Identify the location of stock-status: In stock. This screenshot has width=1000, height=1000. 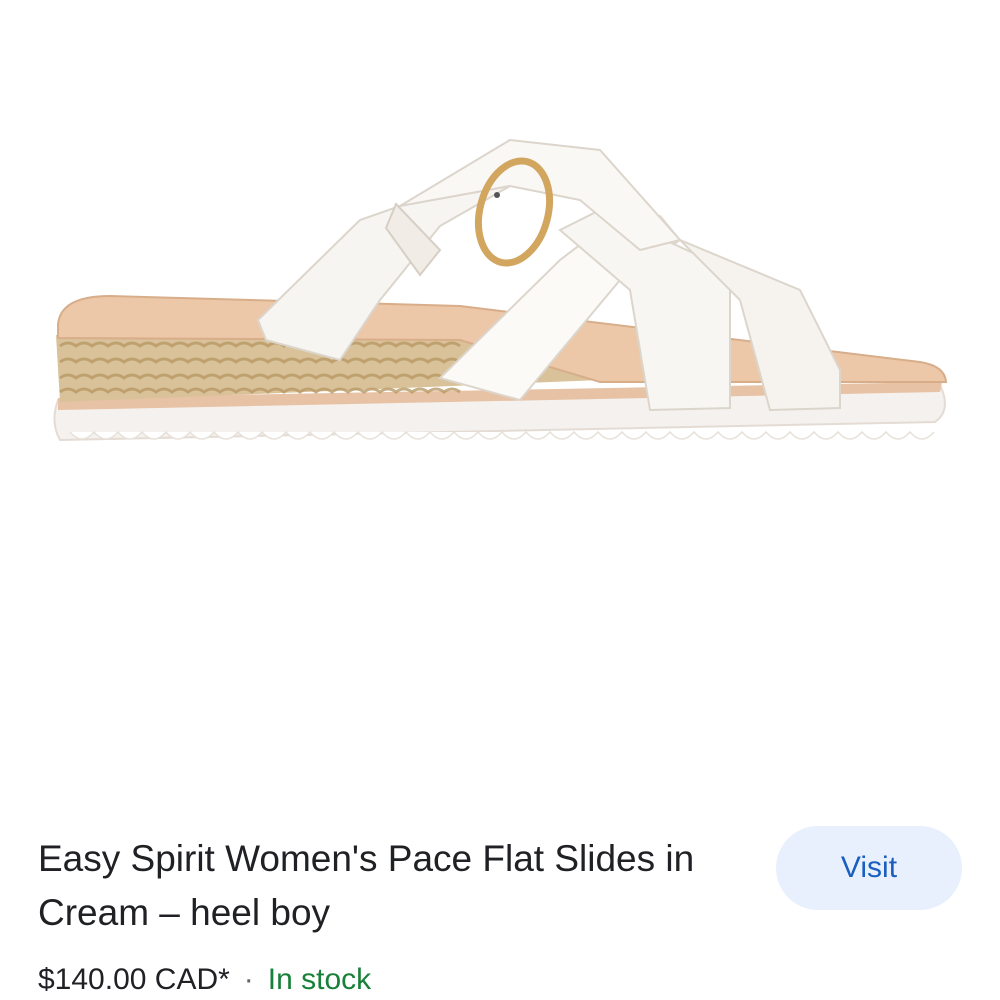
(319, 979).